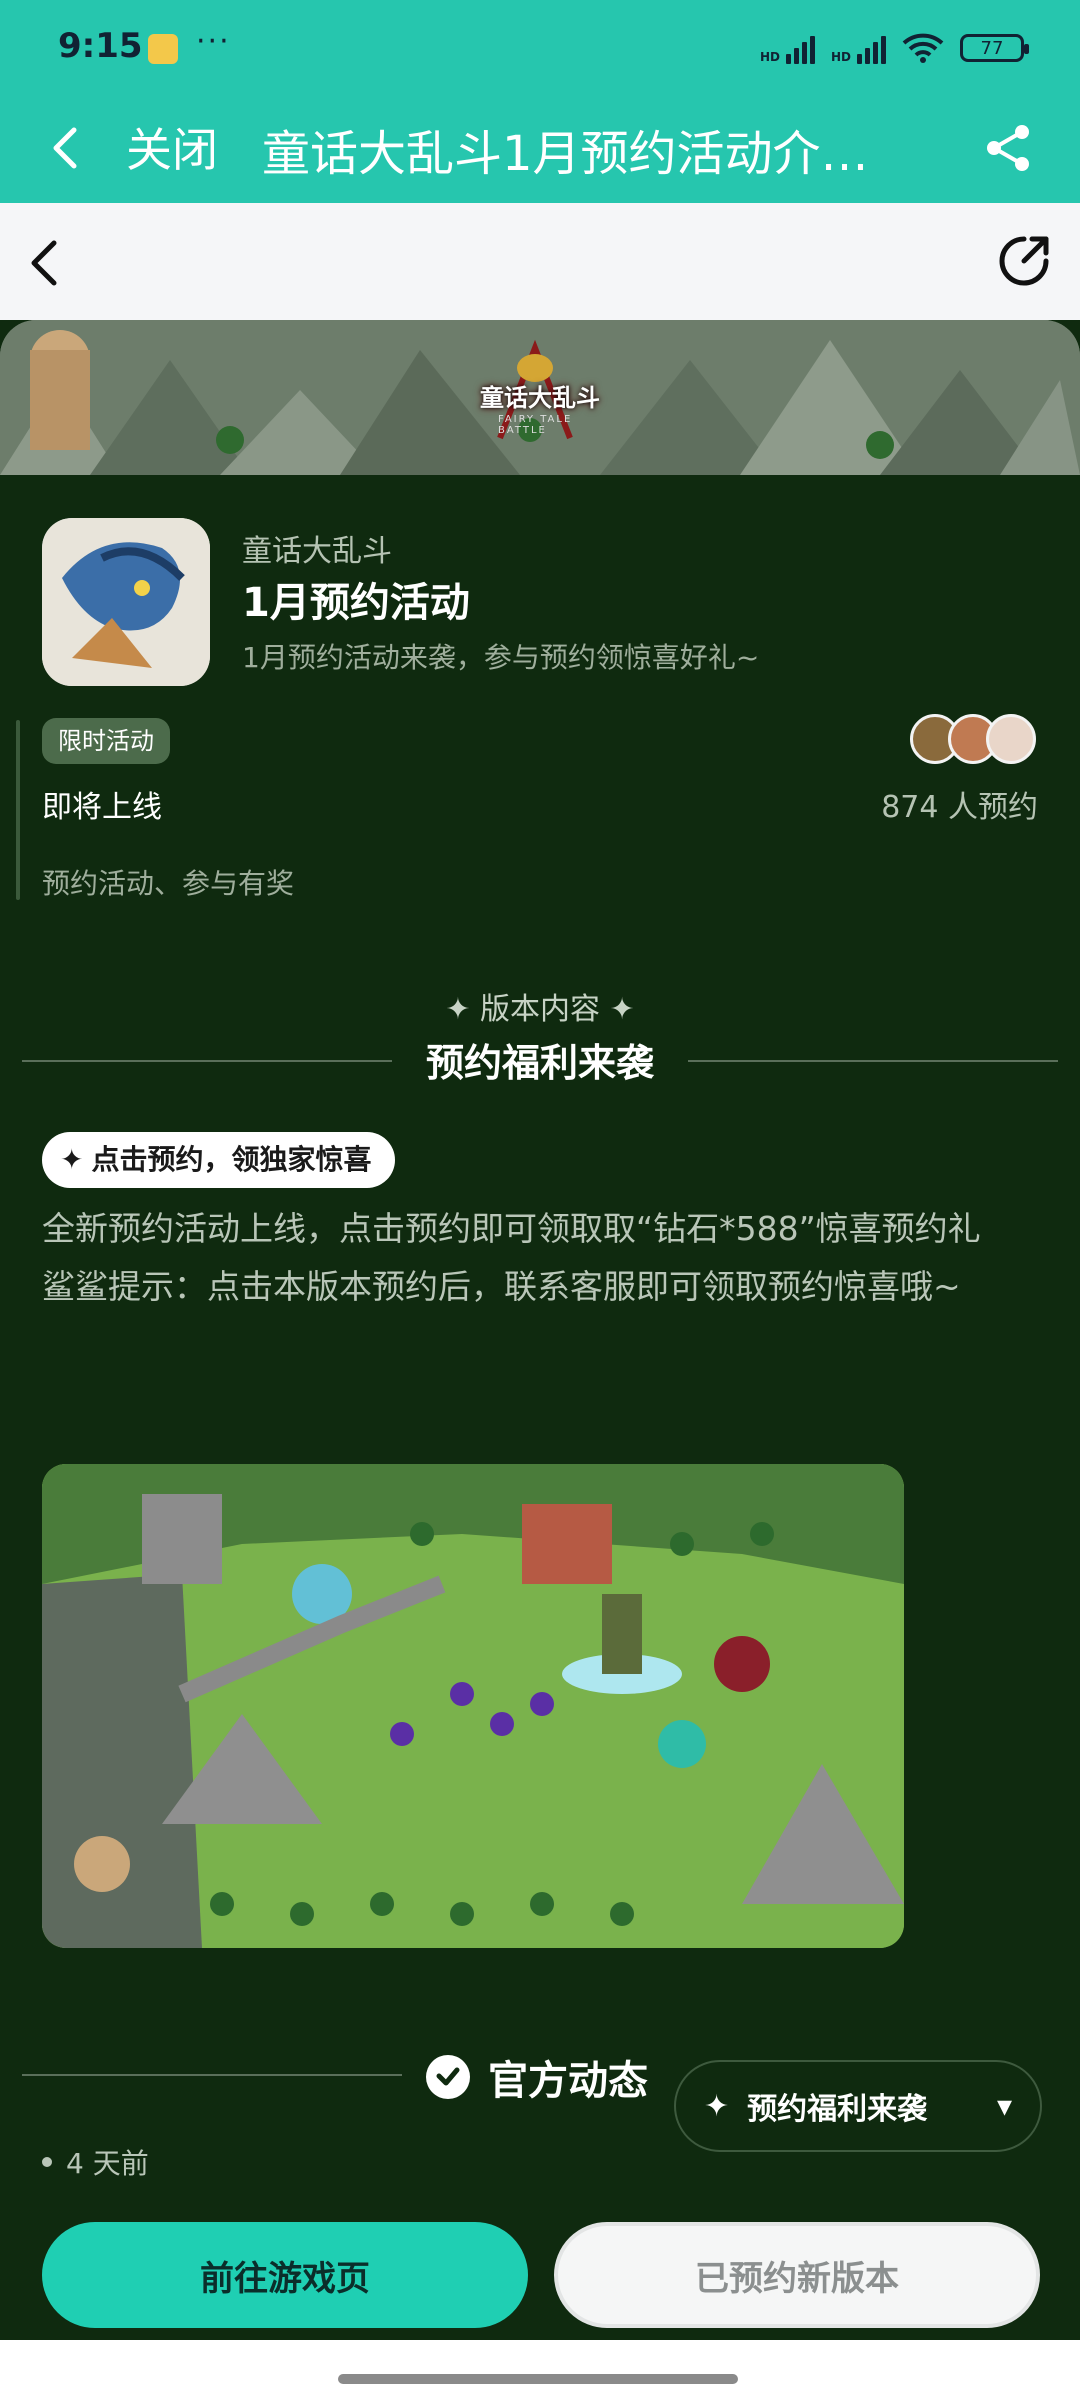  What do you see at coordinates (18, 810) in the screenshot?
I see `event-info-divider` at bounding box center [18, 810].